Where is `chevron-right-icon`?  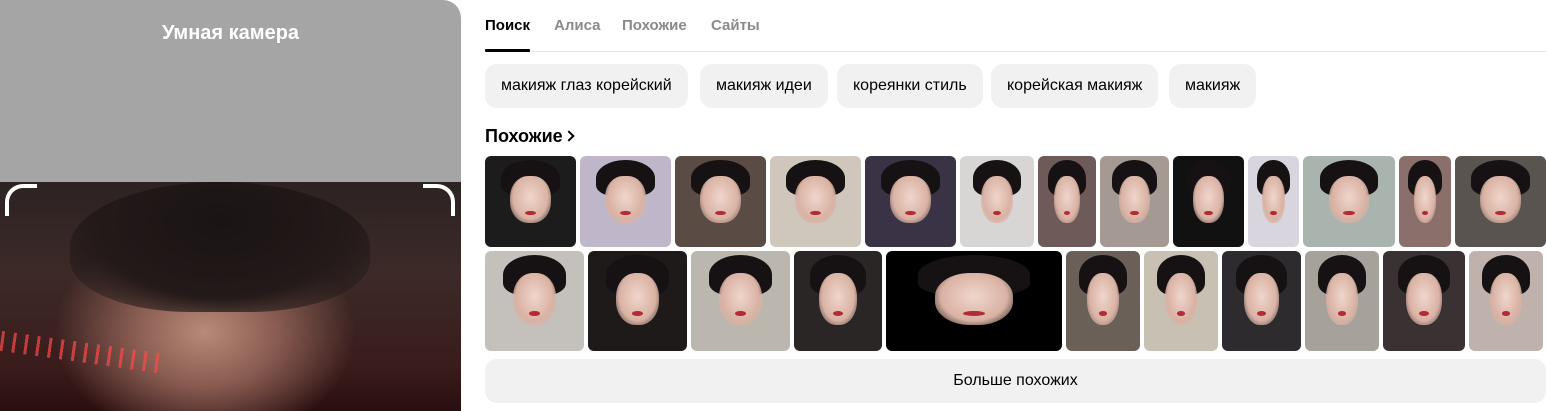
chevron-right-icon is located at coordinates (568, 136).